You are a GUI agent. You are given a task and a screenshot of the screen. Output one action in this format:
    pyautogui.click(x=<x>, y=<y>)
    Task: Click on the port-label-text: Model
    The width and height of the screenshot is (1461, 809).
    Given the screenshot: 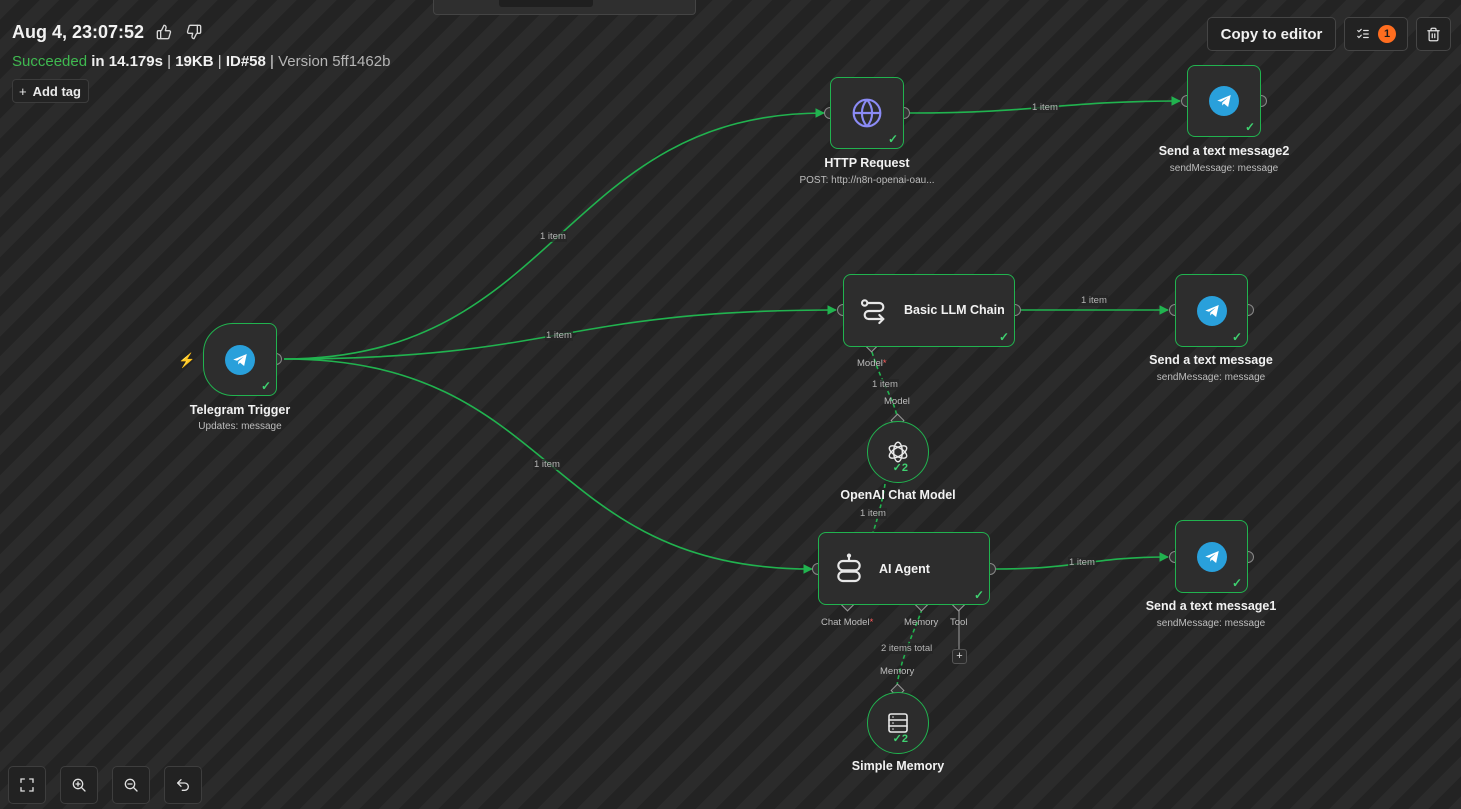 What is the action you would take?
    pyautogui.click(x=870, y=363)
    